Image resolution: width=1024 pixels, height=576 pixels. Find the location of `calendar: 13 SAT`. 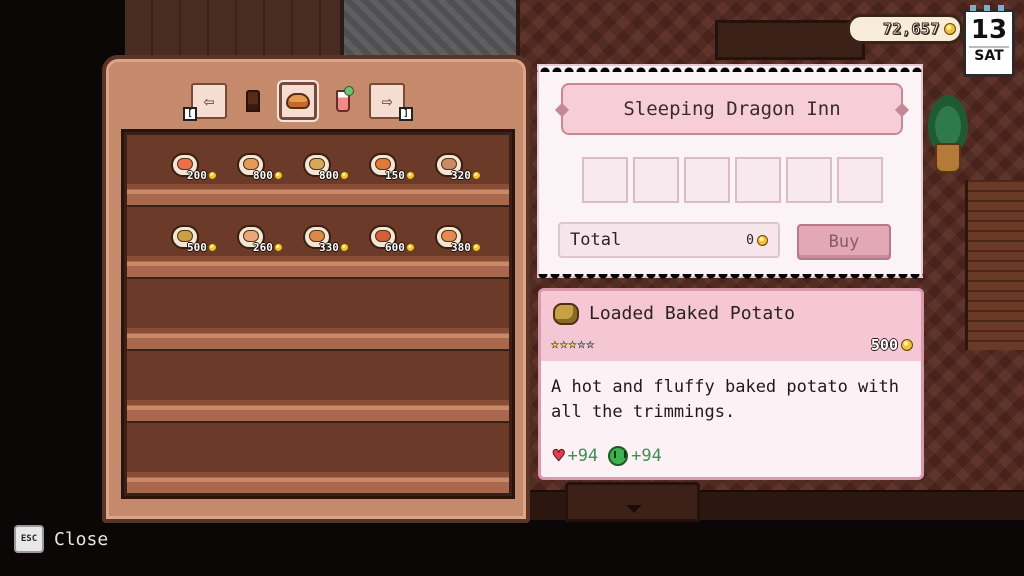

calendar: 13 SAT is located at coordinates (989, 41).